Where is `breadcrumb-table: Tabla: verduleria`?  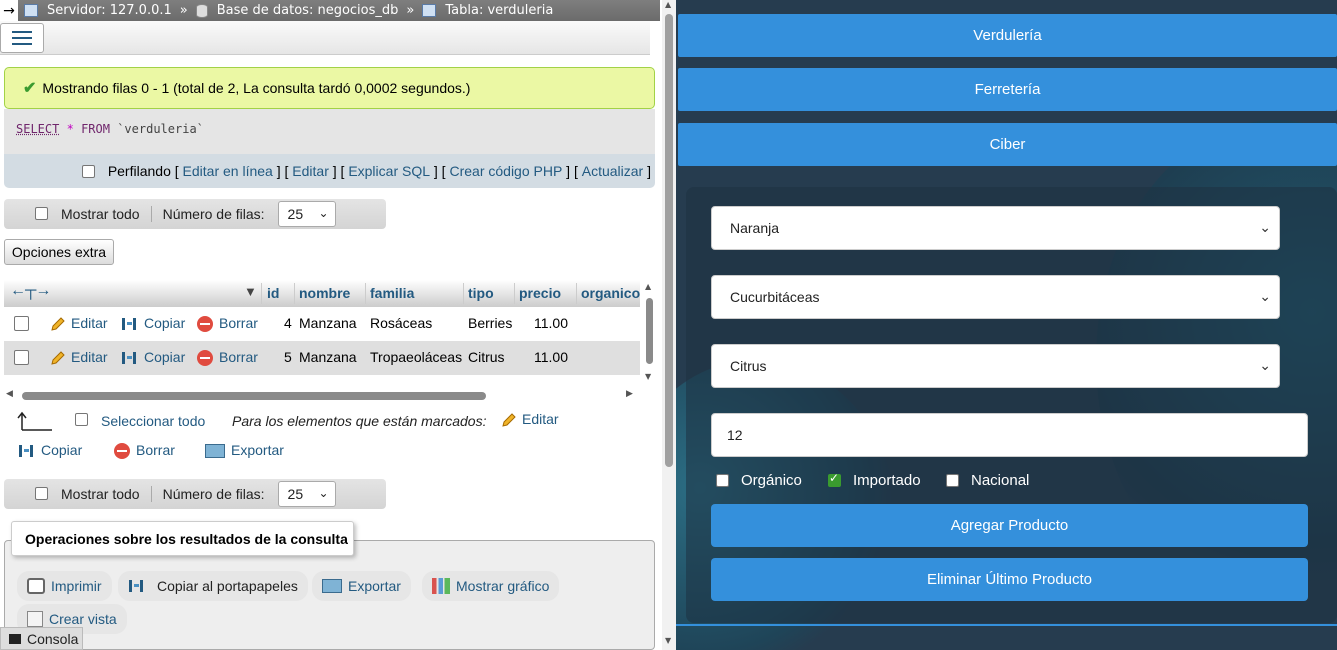
breadcrumb-table: Tabla: verduleria is located at coordinates (499, 10).